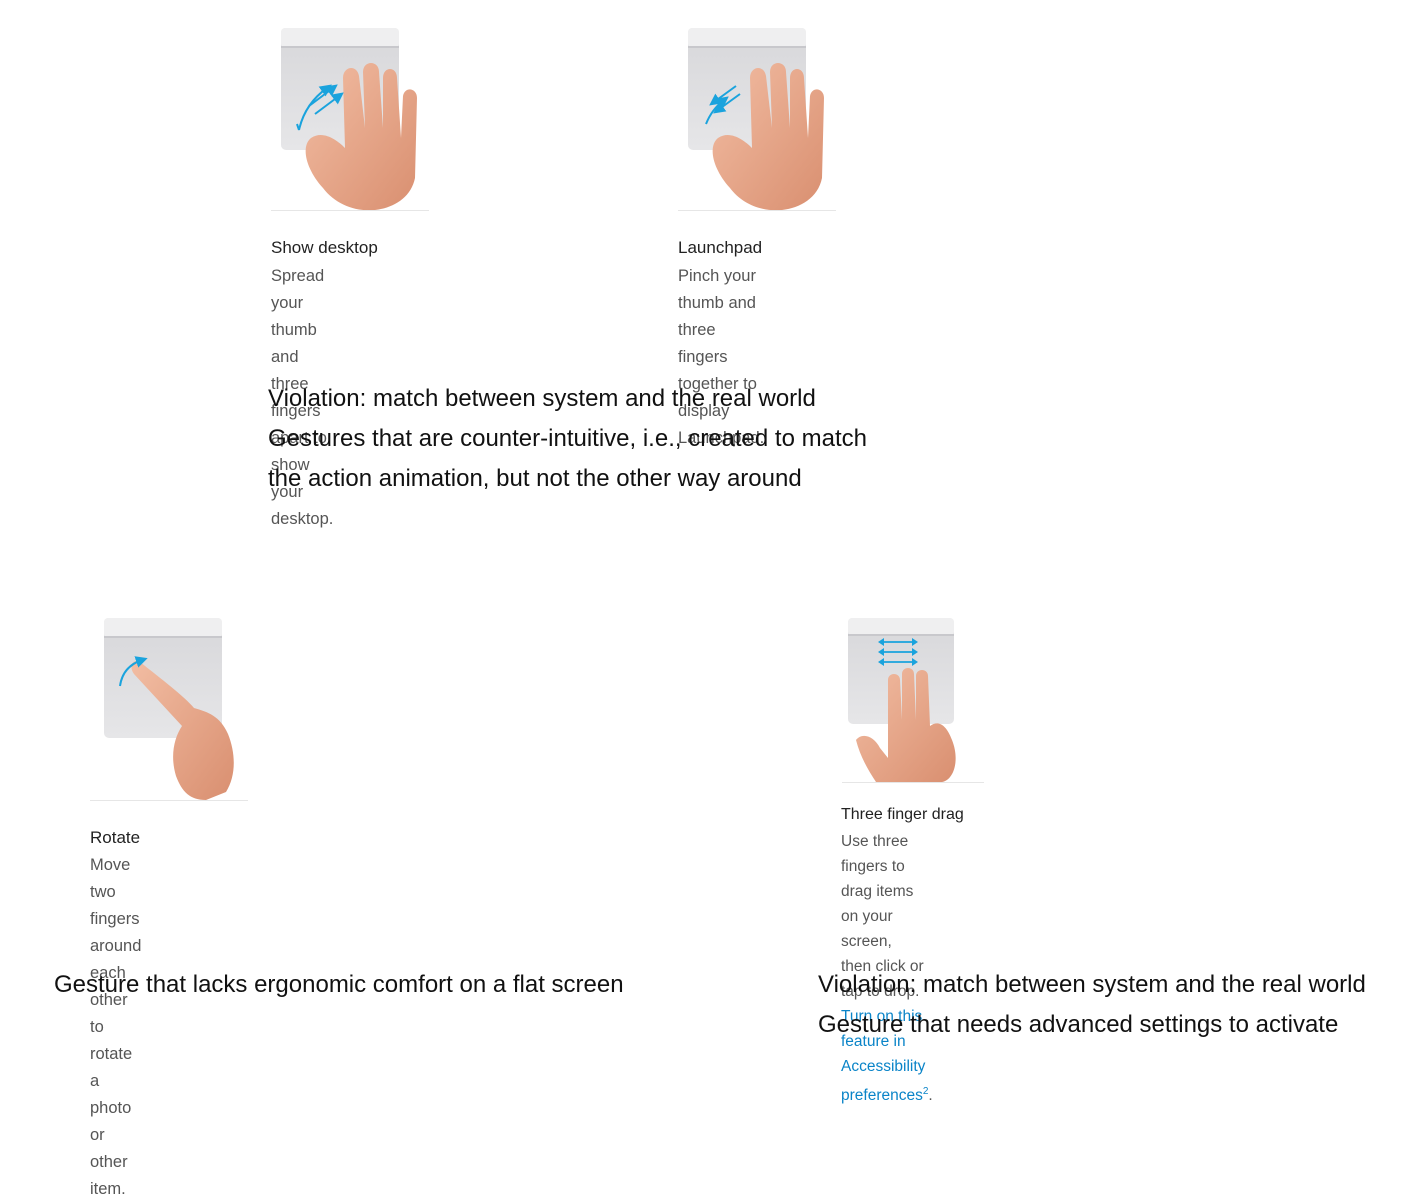 The width and height of the screenshot is (1420, 1203). Describe the element at coordinates (115, 837) in the screenshot. I see `gesture-title: Rotate` at that location.